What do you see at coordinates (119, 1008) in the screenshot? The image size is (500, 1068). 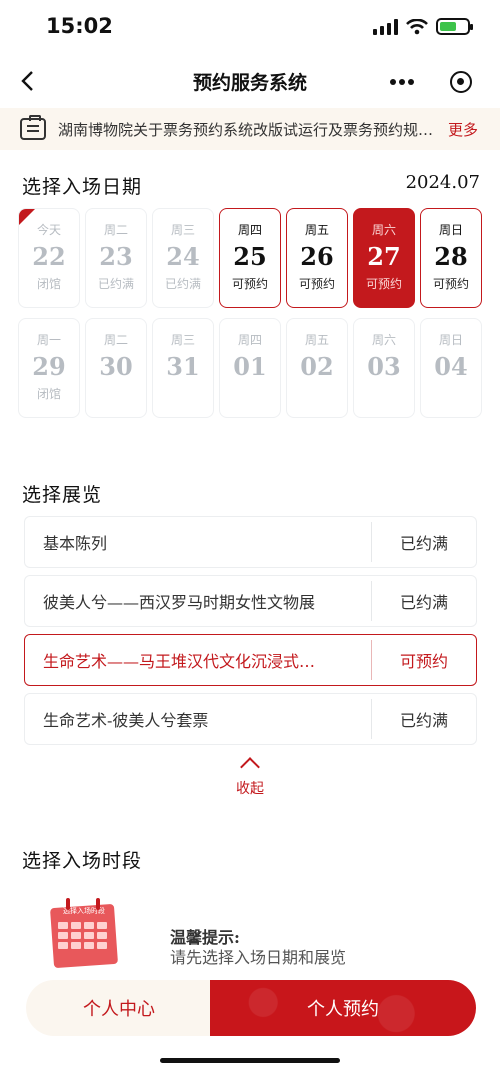 I see `personal-center-button: 个人中心` at bounding box center [119, 1008].